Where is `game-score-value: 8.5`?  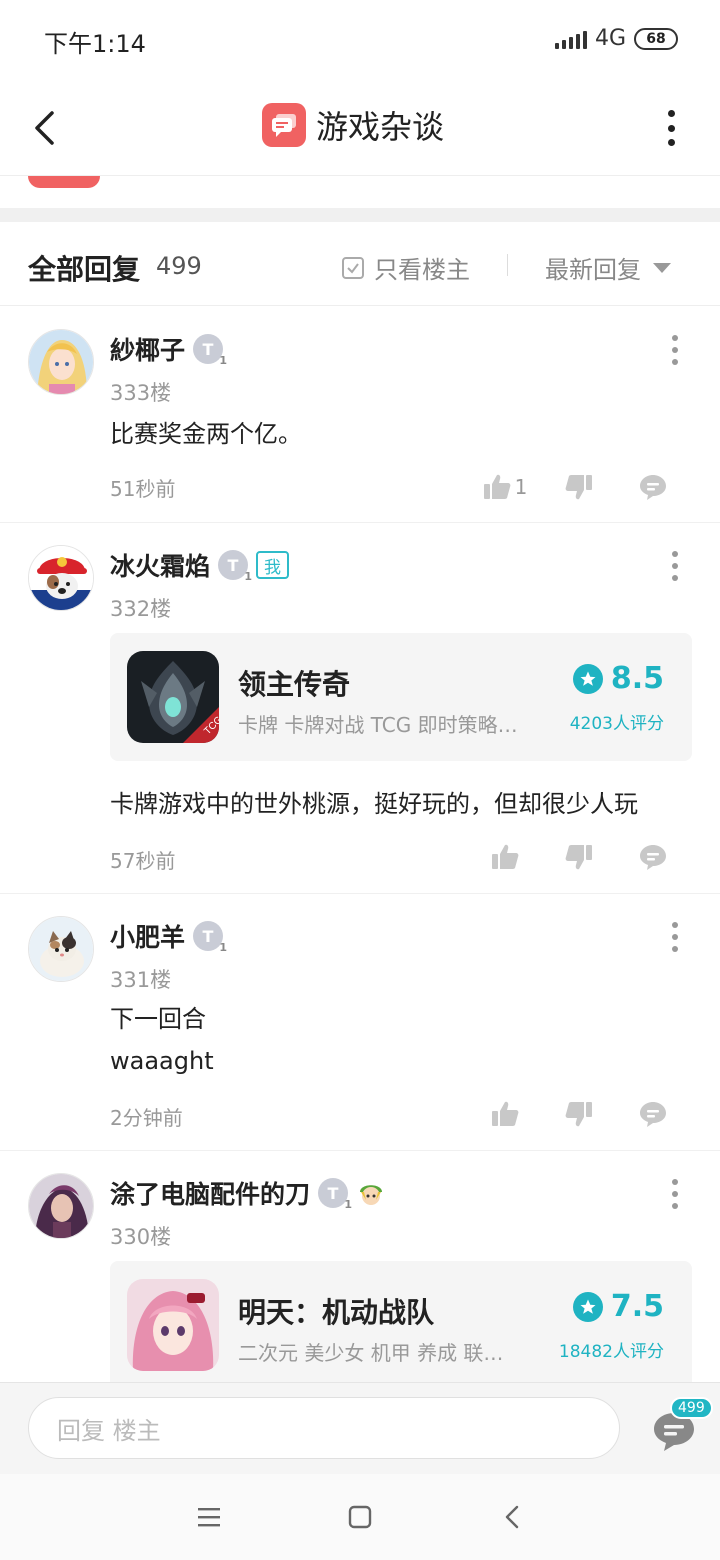
game-score-value: 8.5 is located at coordinates (637, 678).